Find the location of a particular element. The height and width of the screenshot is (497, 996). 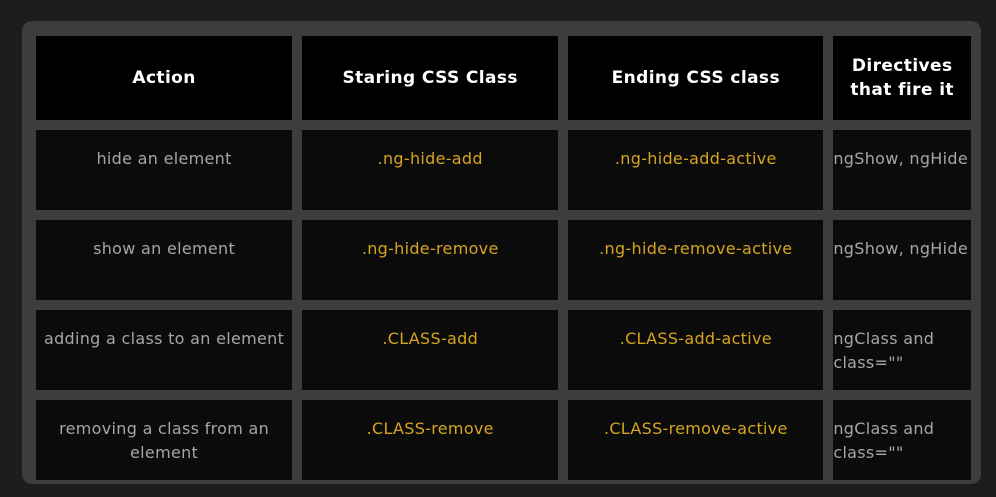

header-ending-class: Ending CSS class is located at coordinates (696, 78).